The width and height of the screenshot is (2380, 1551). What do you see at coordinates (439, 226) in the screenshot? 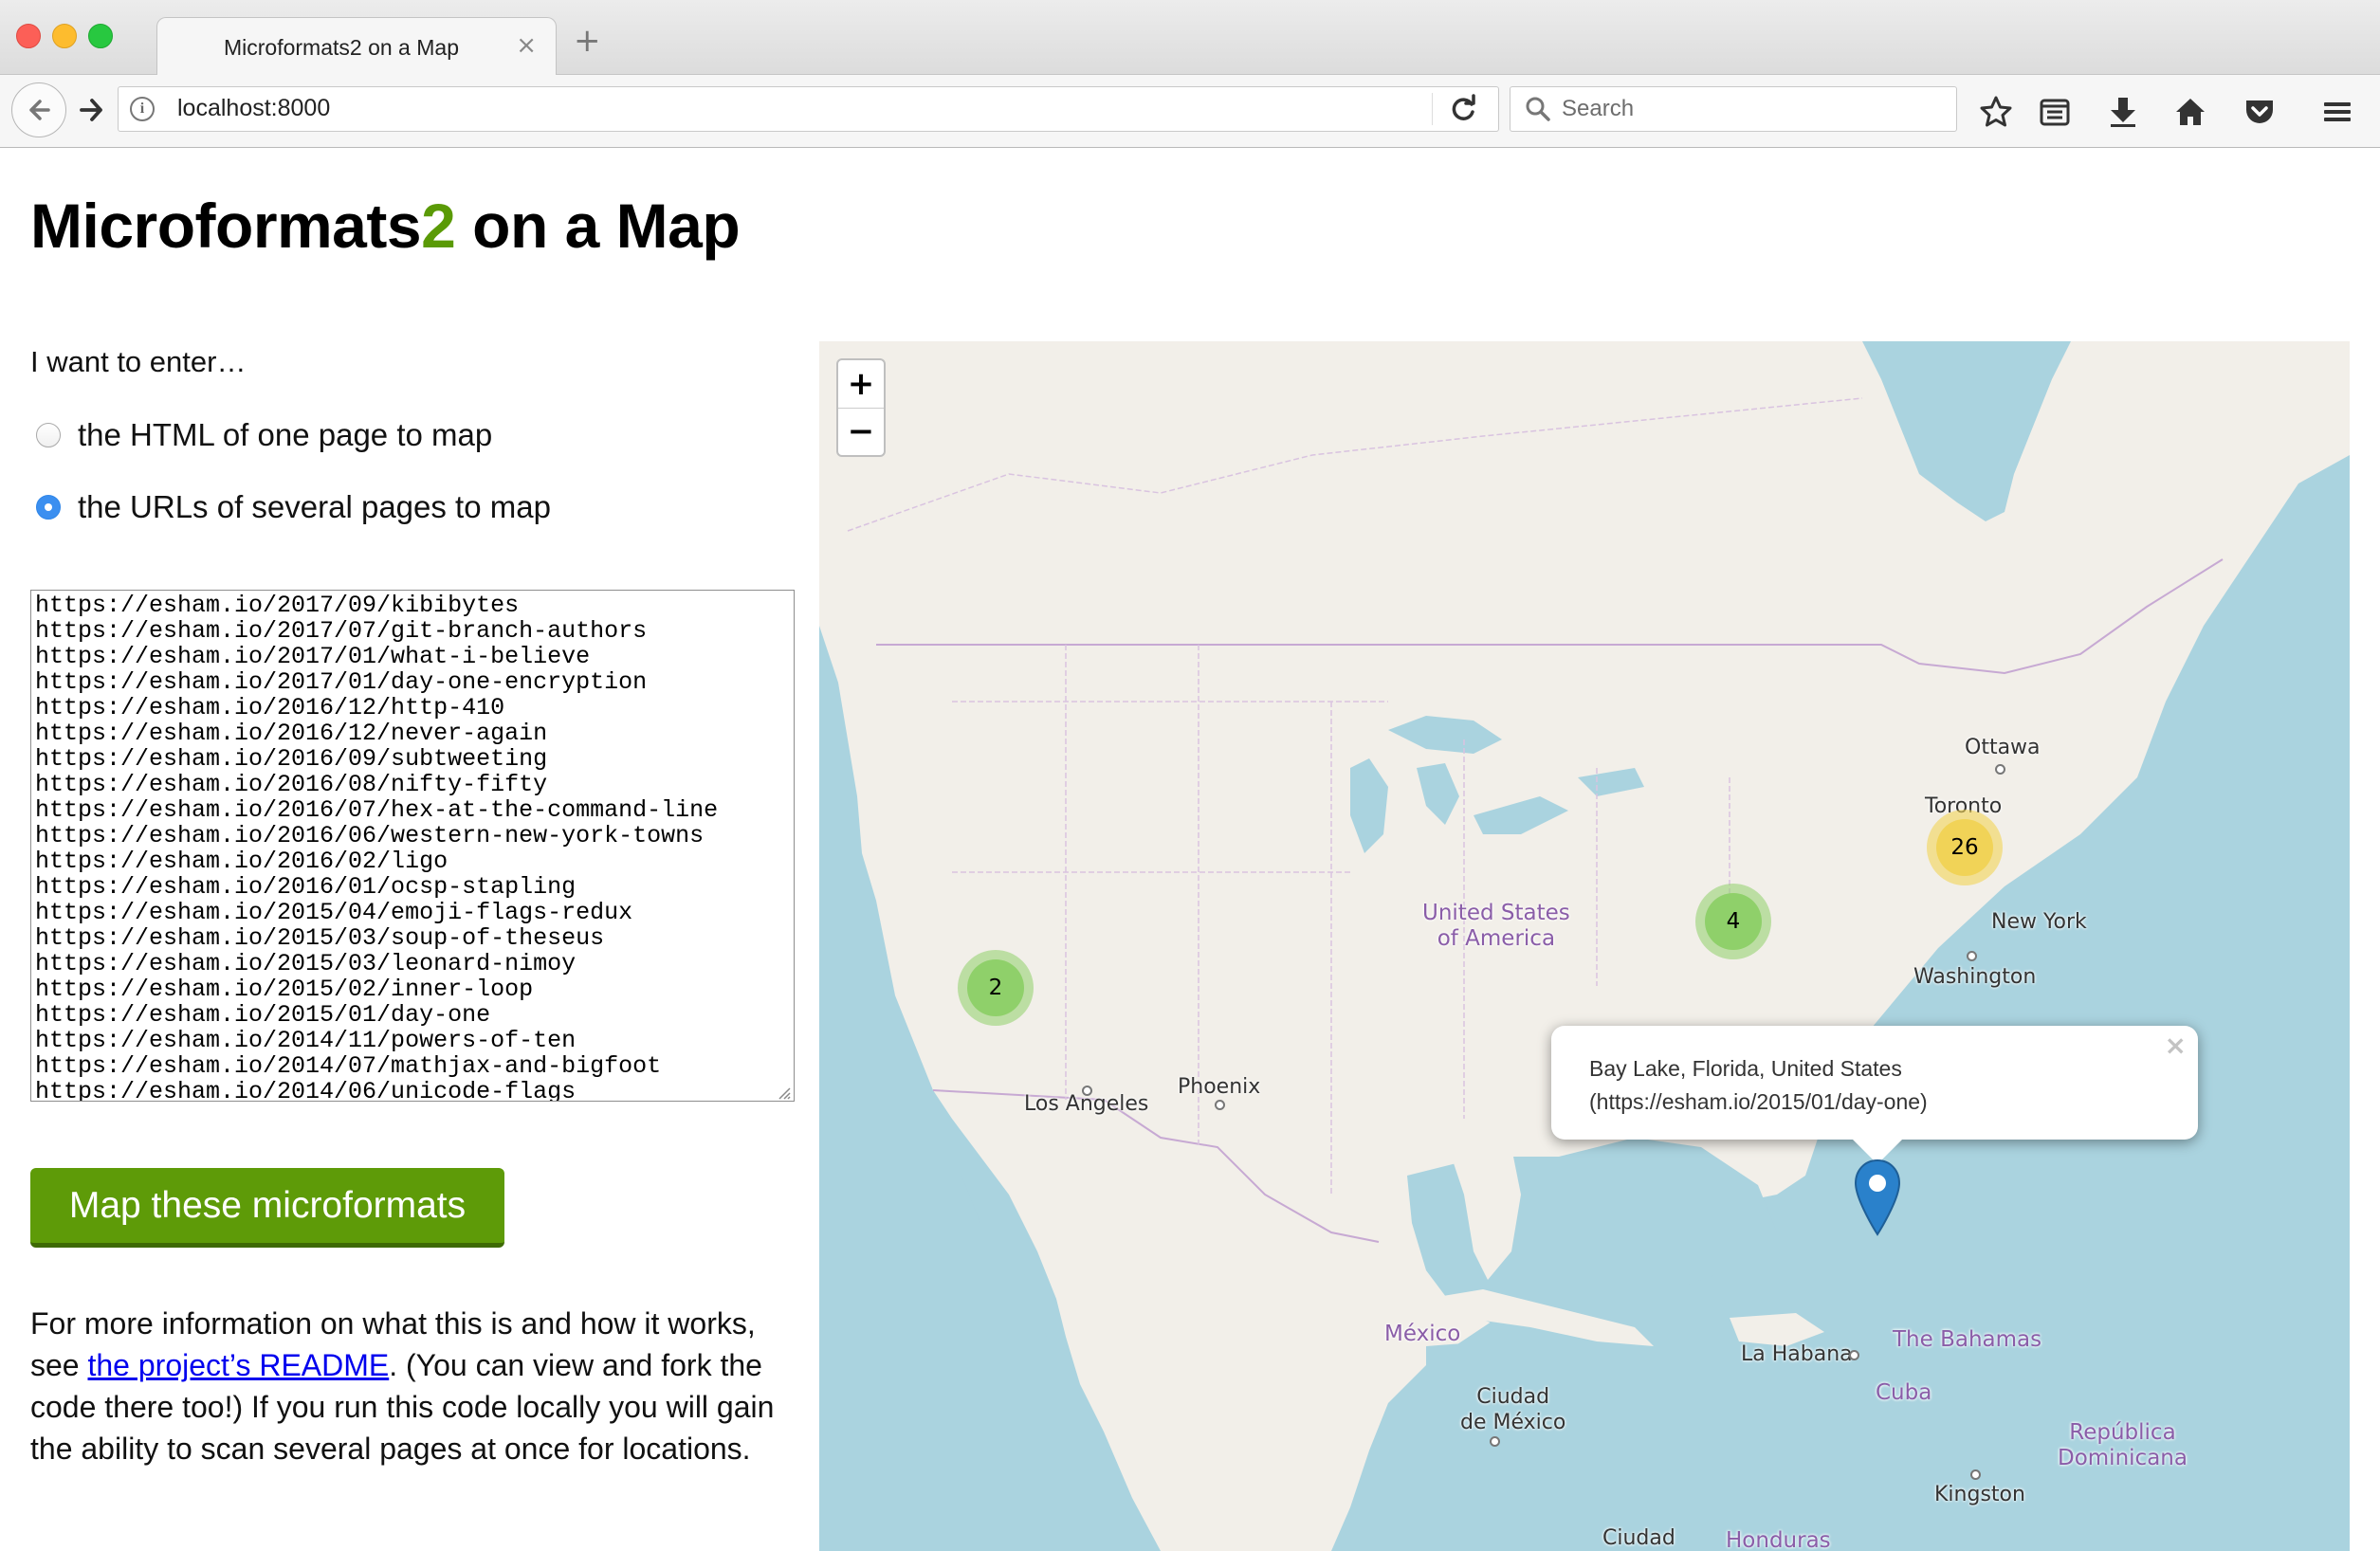
I see `page-title-accent: 2` at bounding box center [439, 226].